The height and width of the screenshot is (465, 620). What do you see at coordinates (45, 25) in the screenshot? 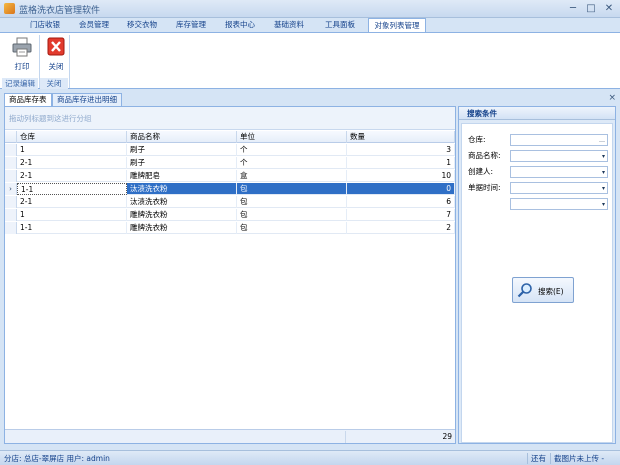
I see `tab-store-cashier: 门店收银` at bounding box center [45, 25].